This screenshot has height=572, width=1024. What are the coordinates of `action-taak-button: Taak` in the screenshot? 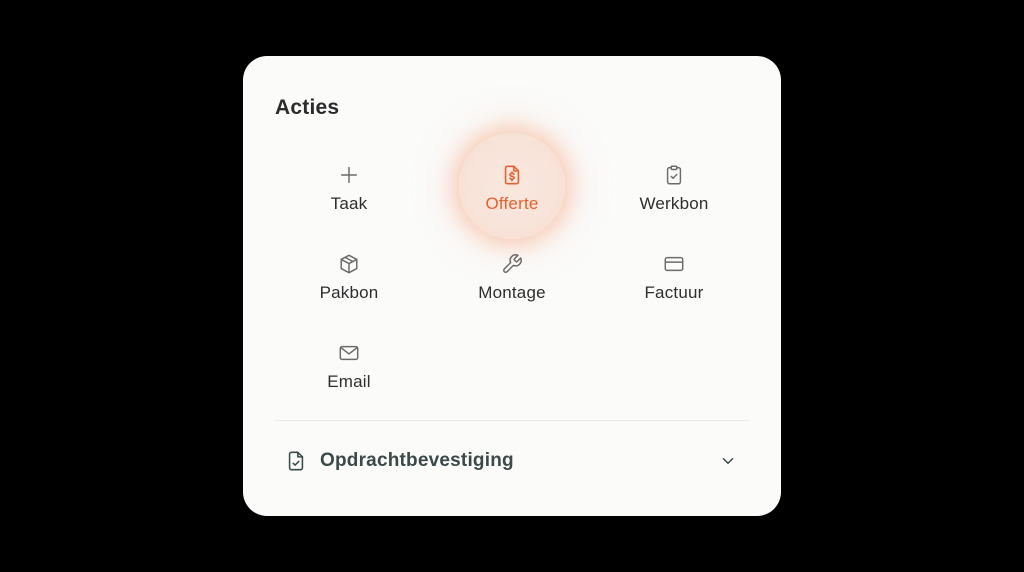 It's located at (349, 198).